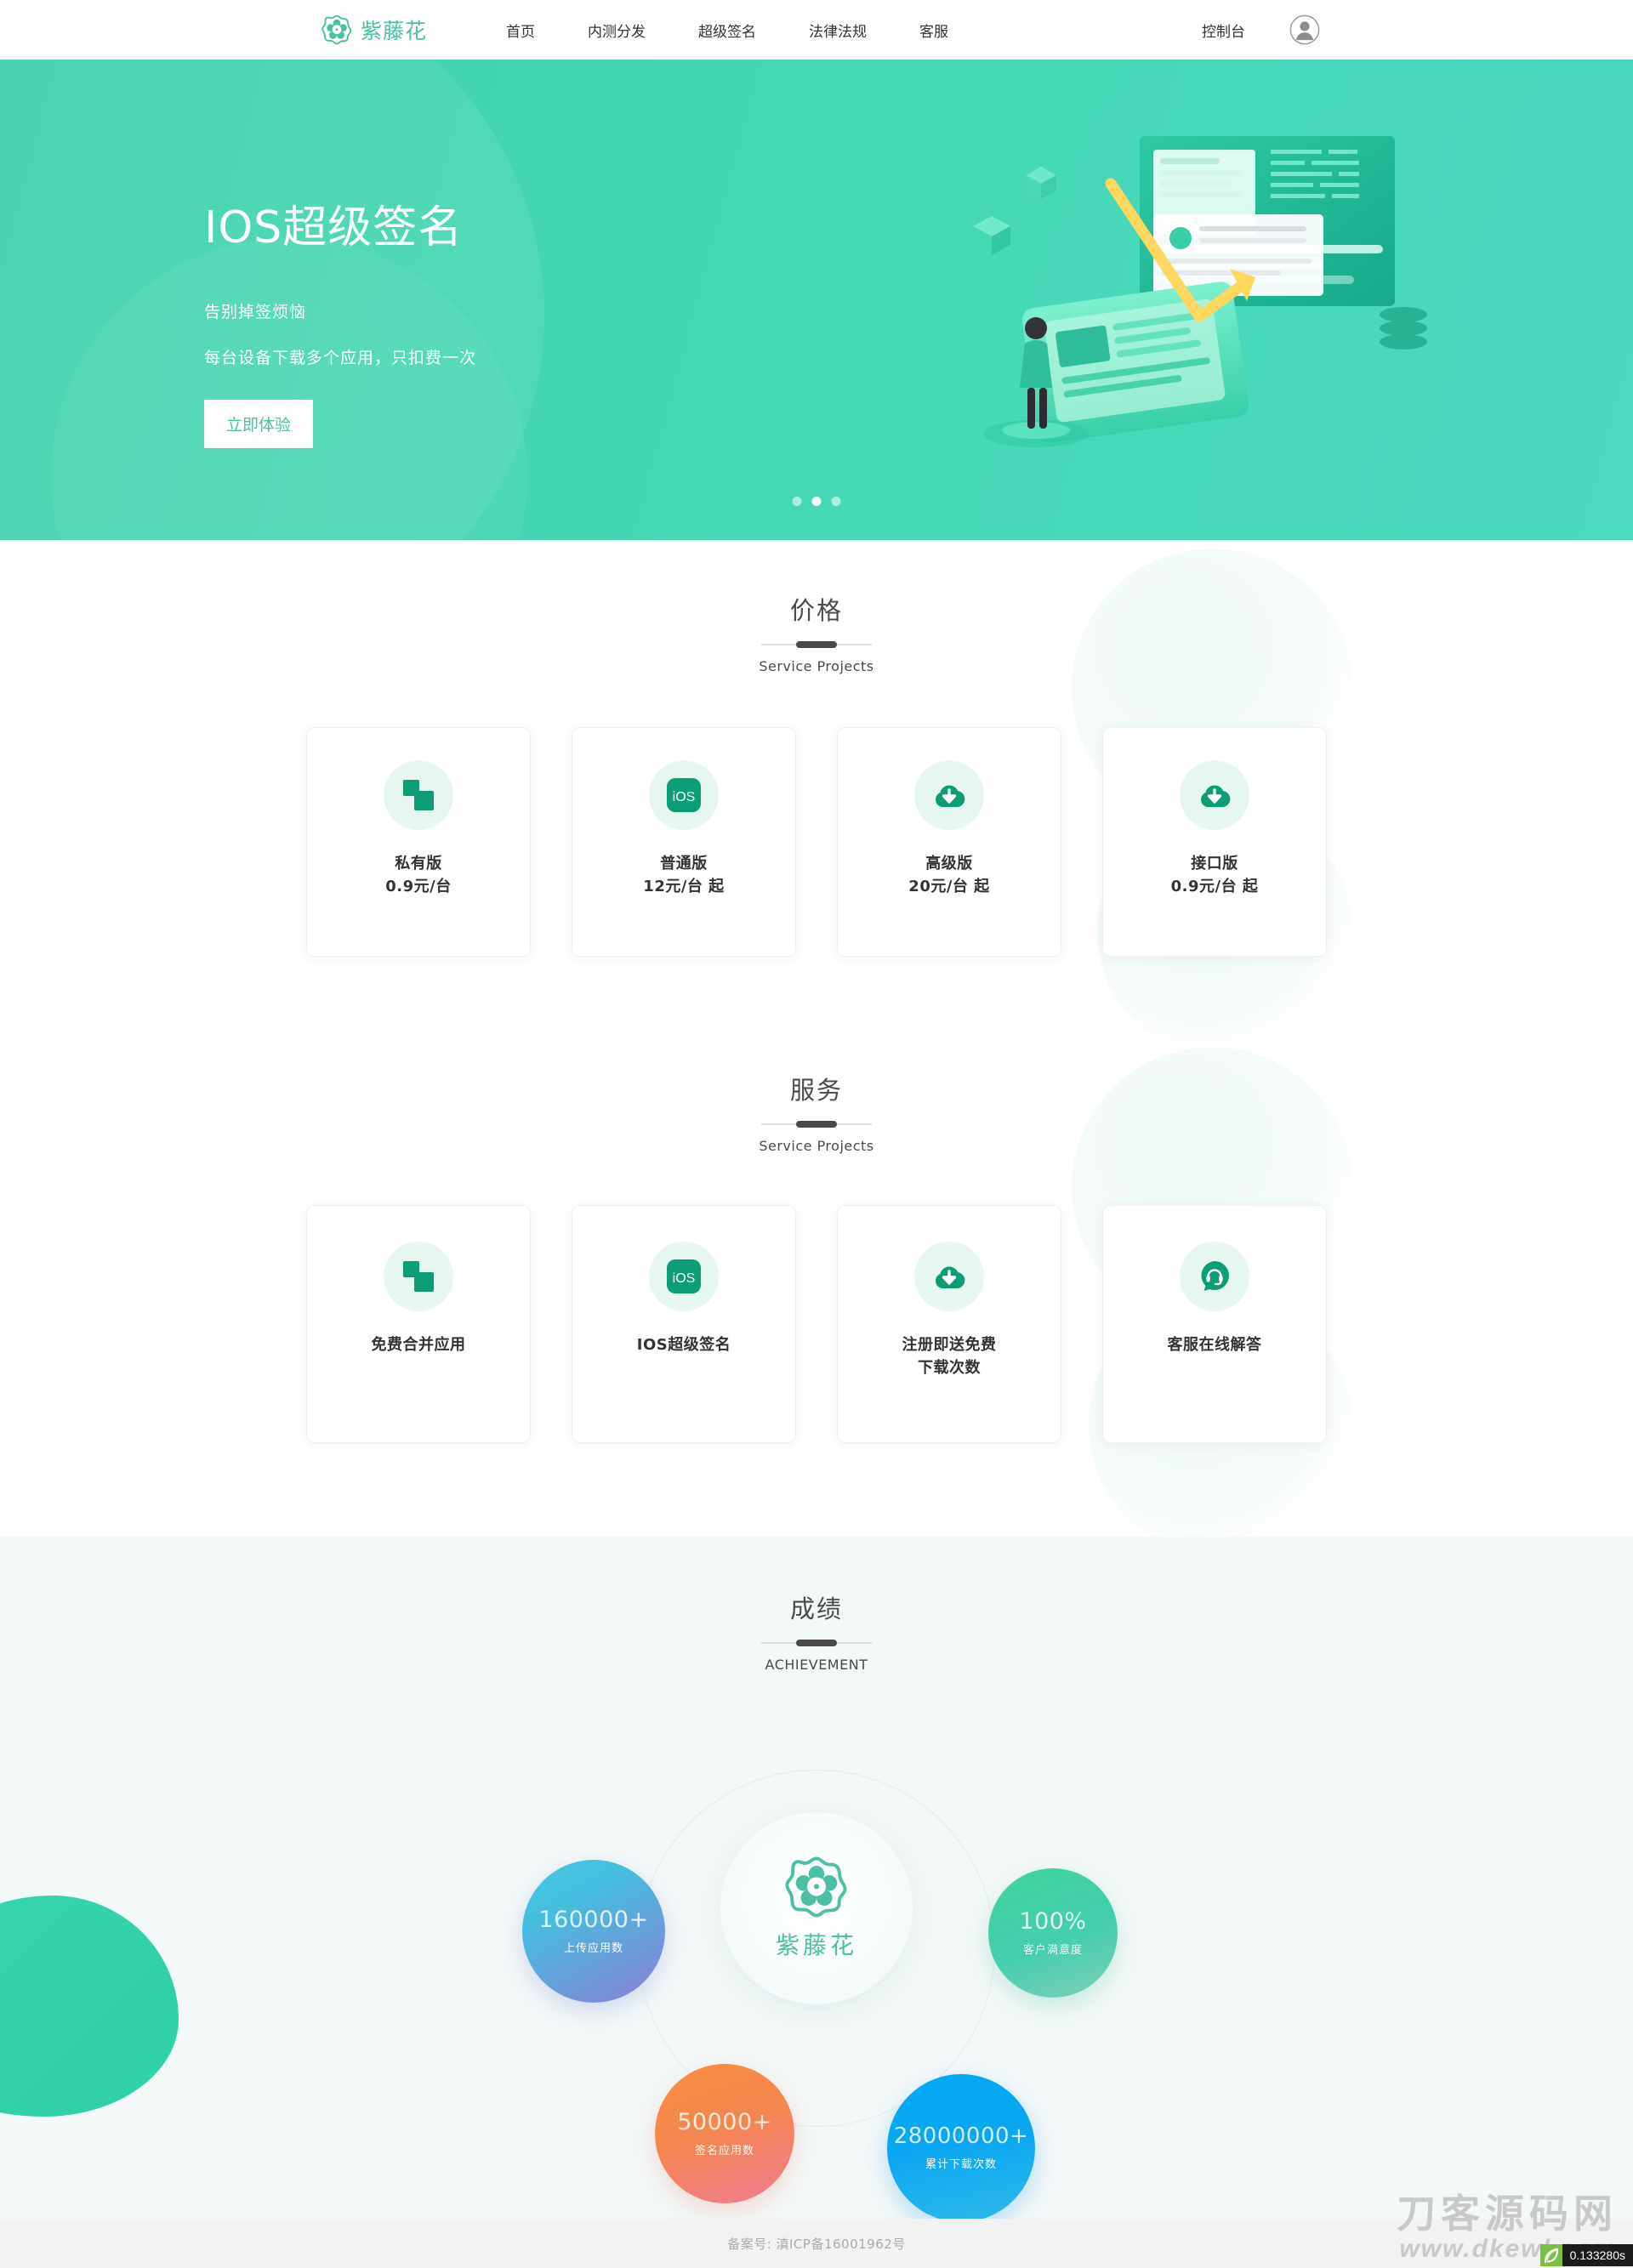 The image size is (1633, 2268). I want to click on price-section-subtitle: Service Projects, so click(816, 666).